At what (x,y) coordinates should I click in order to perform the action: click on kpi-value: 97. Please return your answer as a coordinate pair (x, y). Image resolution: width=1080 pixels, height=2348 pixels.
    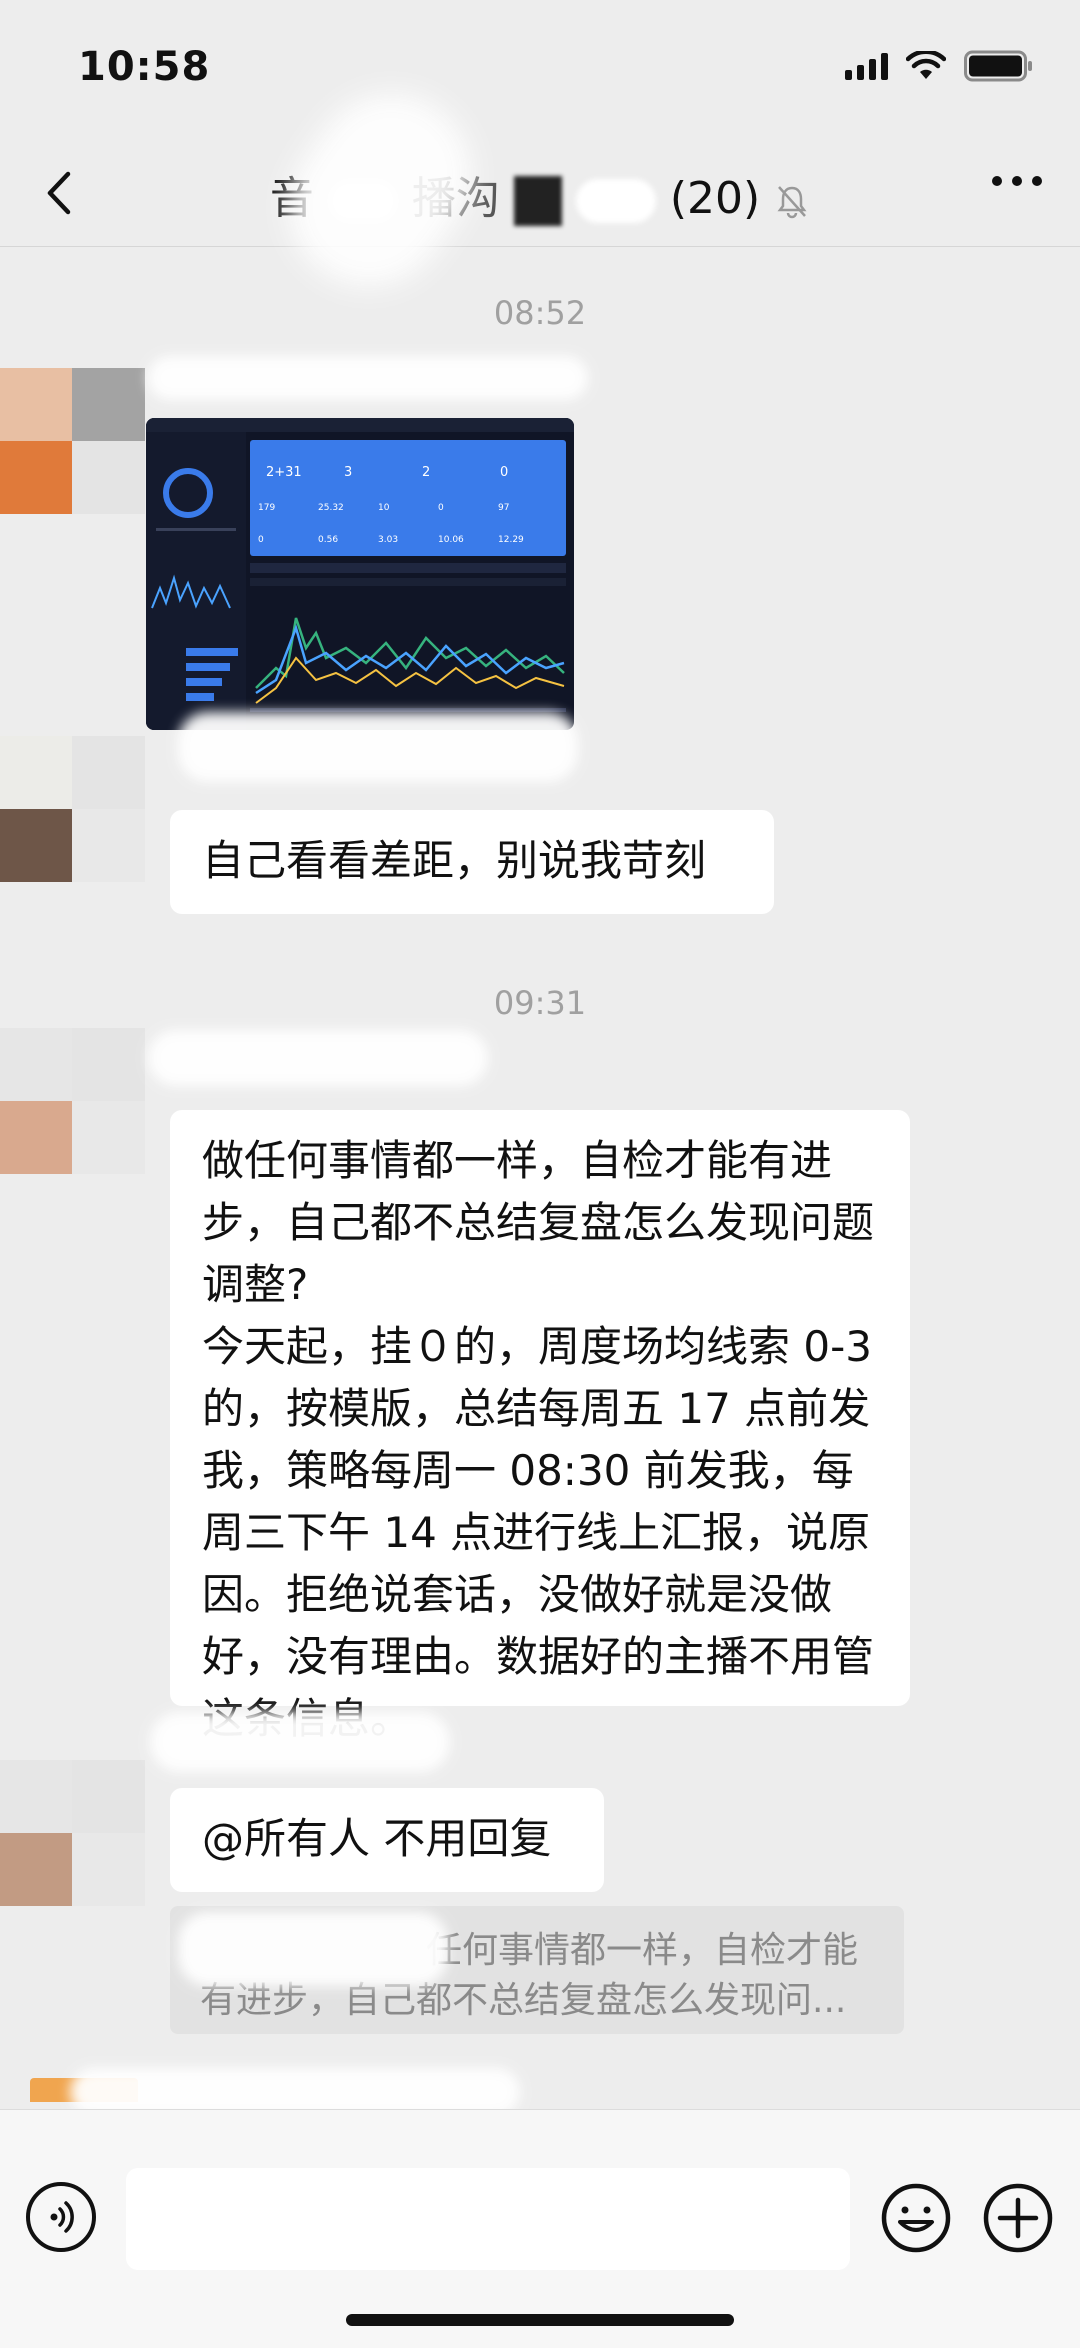
    Looking at the image, I should click on (503, 508).